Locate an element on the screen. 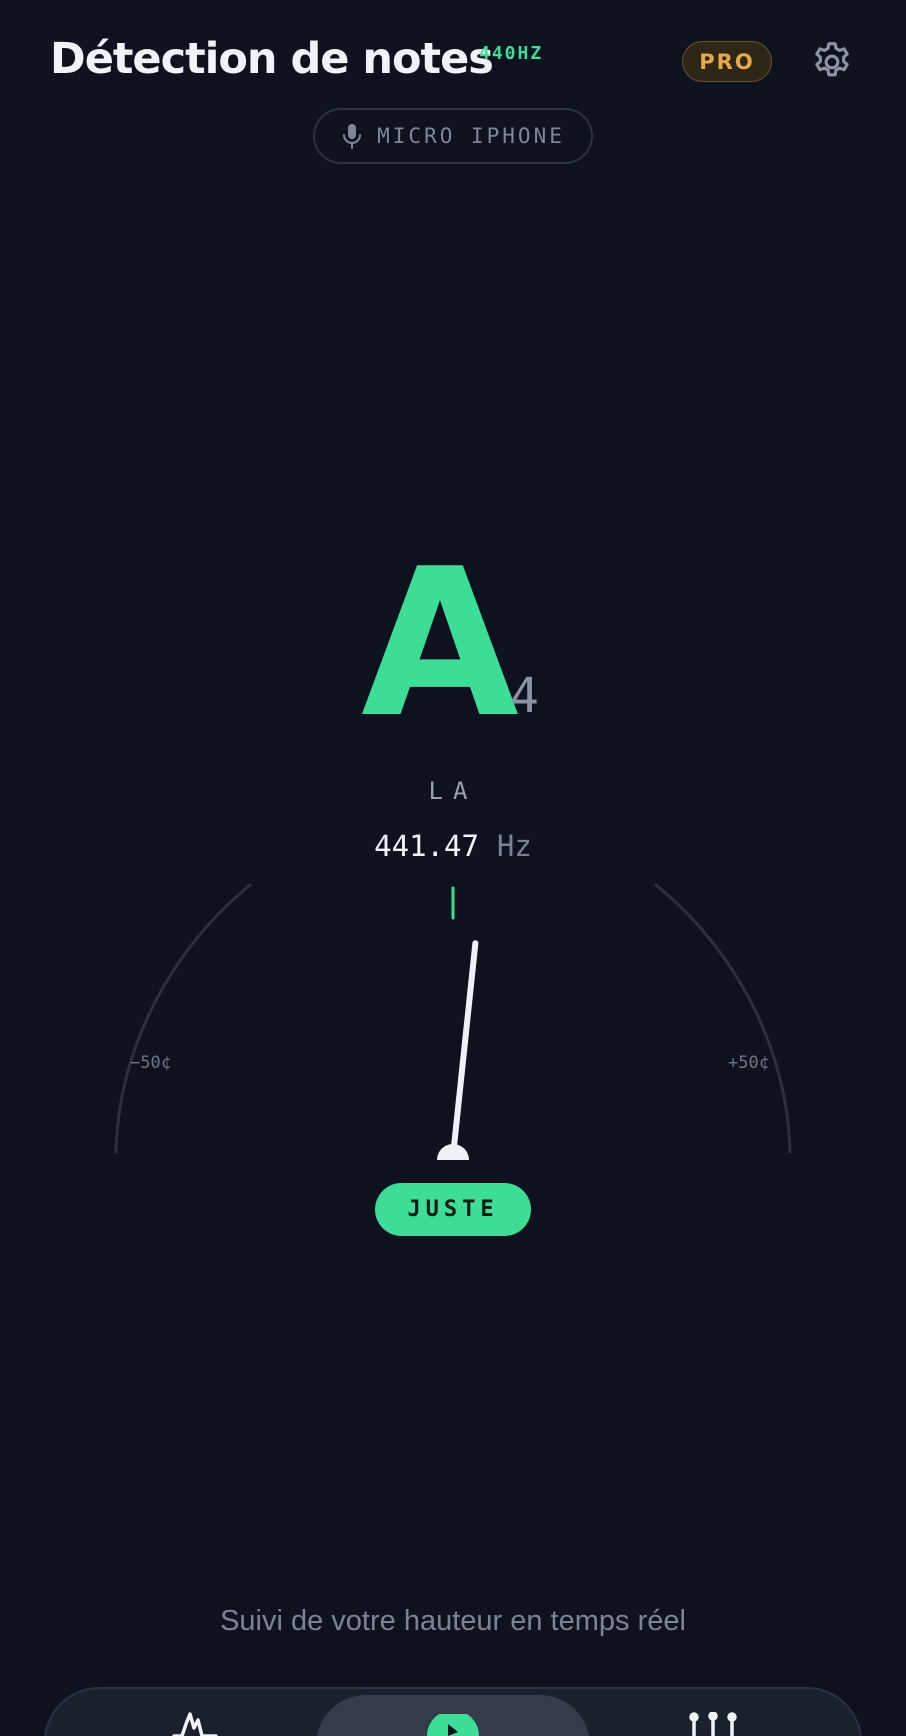 Image resolution: width=906 pixels, height=1736 pixels. page-title: Détection de notes is located at coordinates (272, 59).